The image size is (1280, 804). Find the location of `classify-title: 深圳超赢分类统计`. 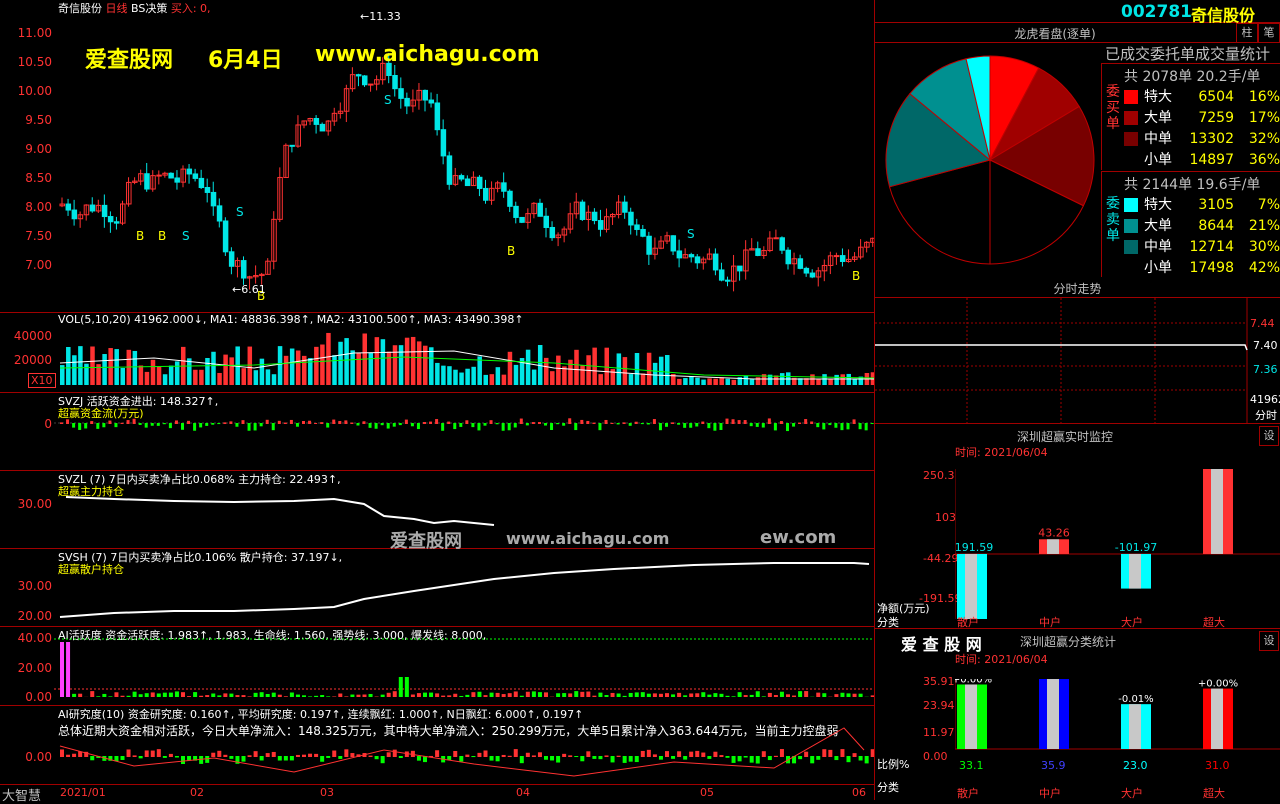

classify-title: 深圳超赢分类统计 is located at coordinates (1068, 641).